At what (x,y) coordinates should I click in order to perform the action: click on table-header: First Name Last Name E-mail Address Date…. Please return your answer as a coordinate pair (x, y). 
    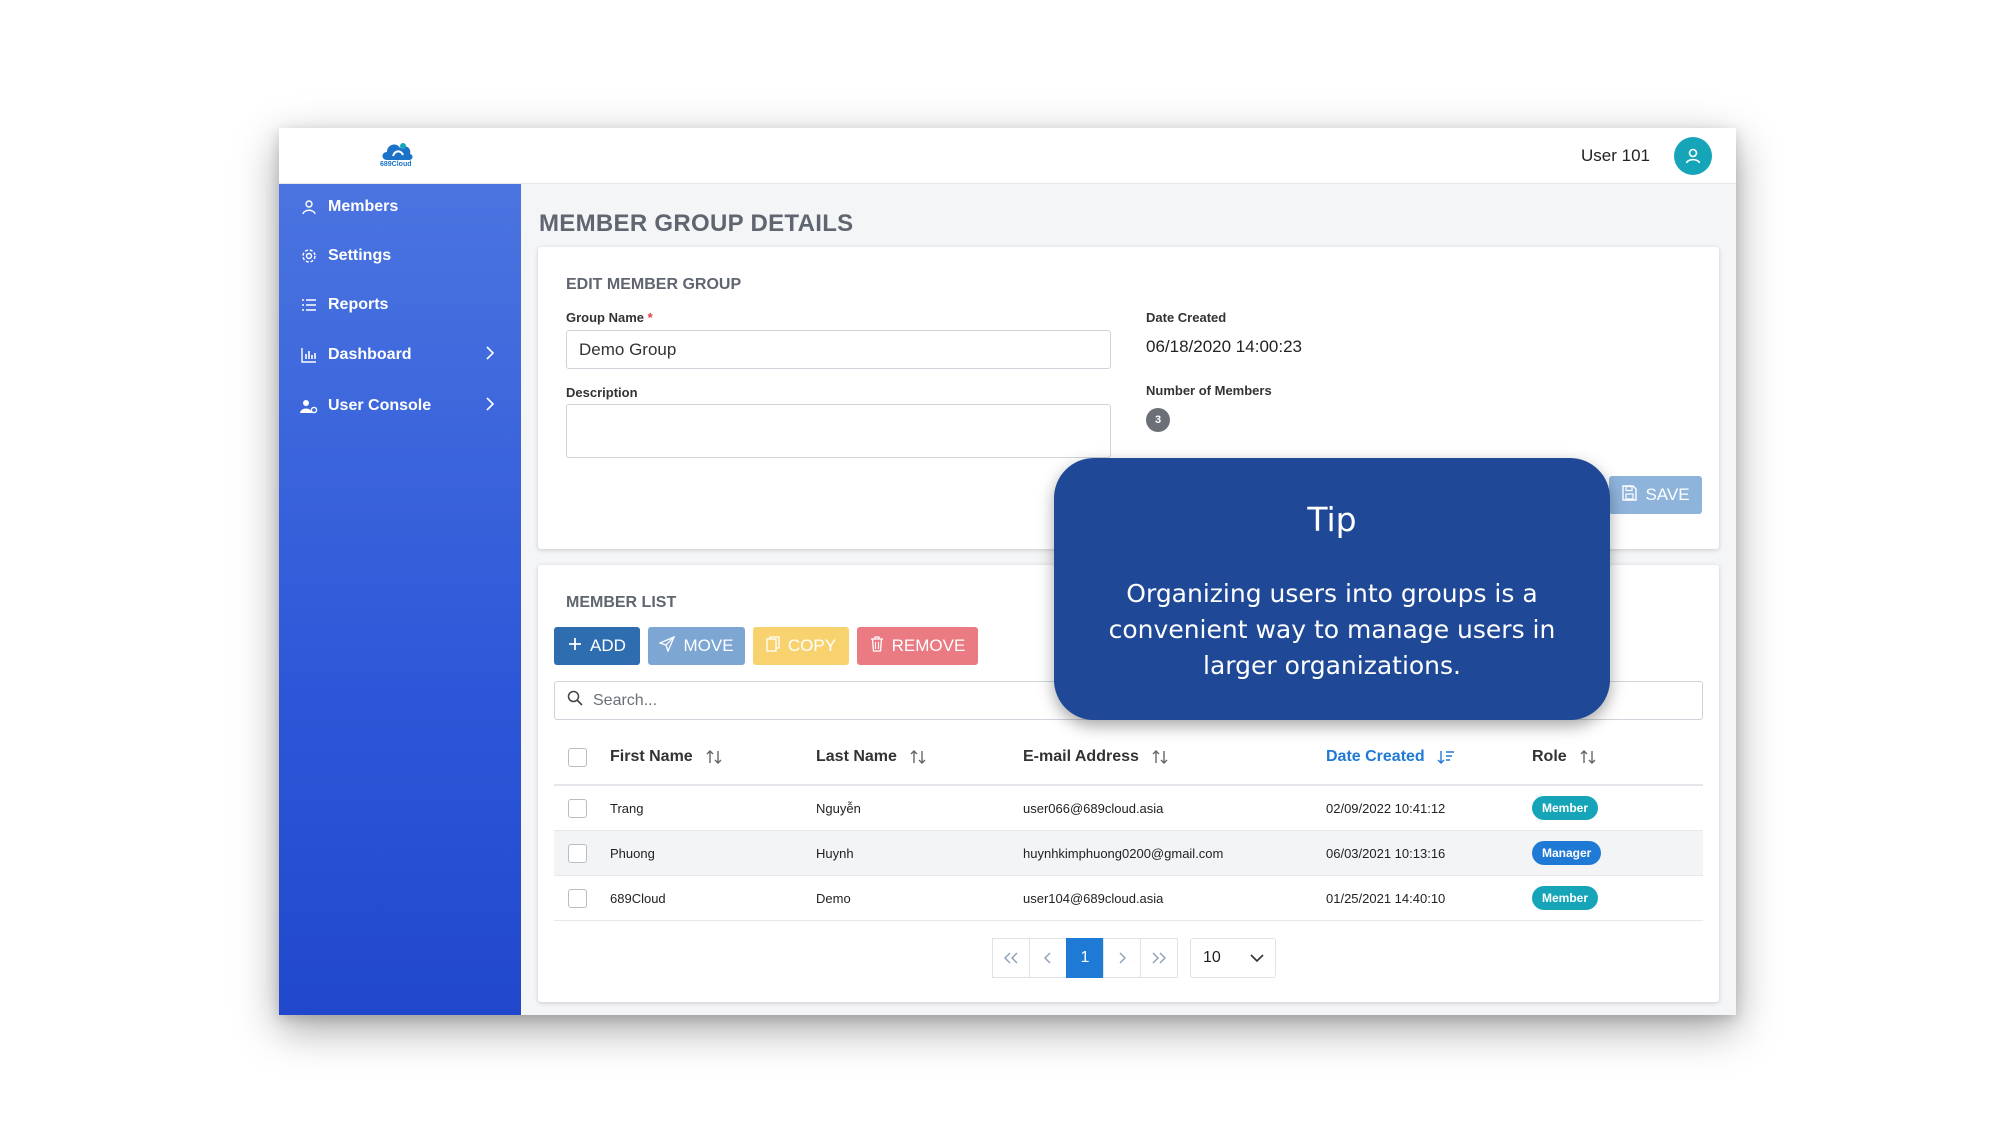
    Looking at the image, I should click on (1128, 758).